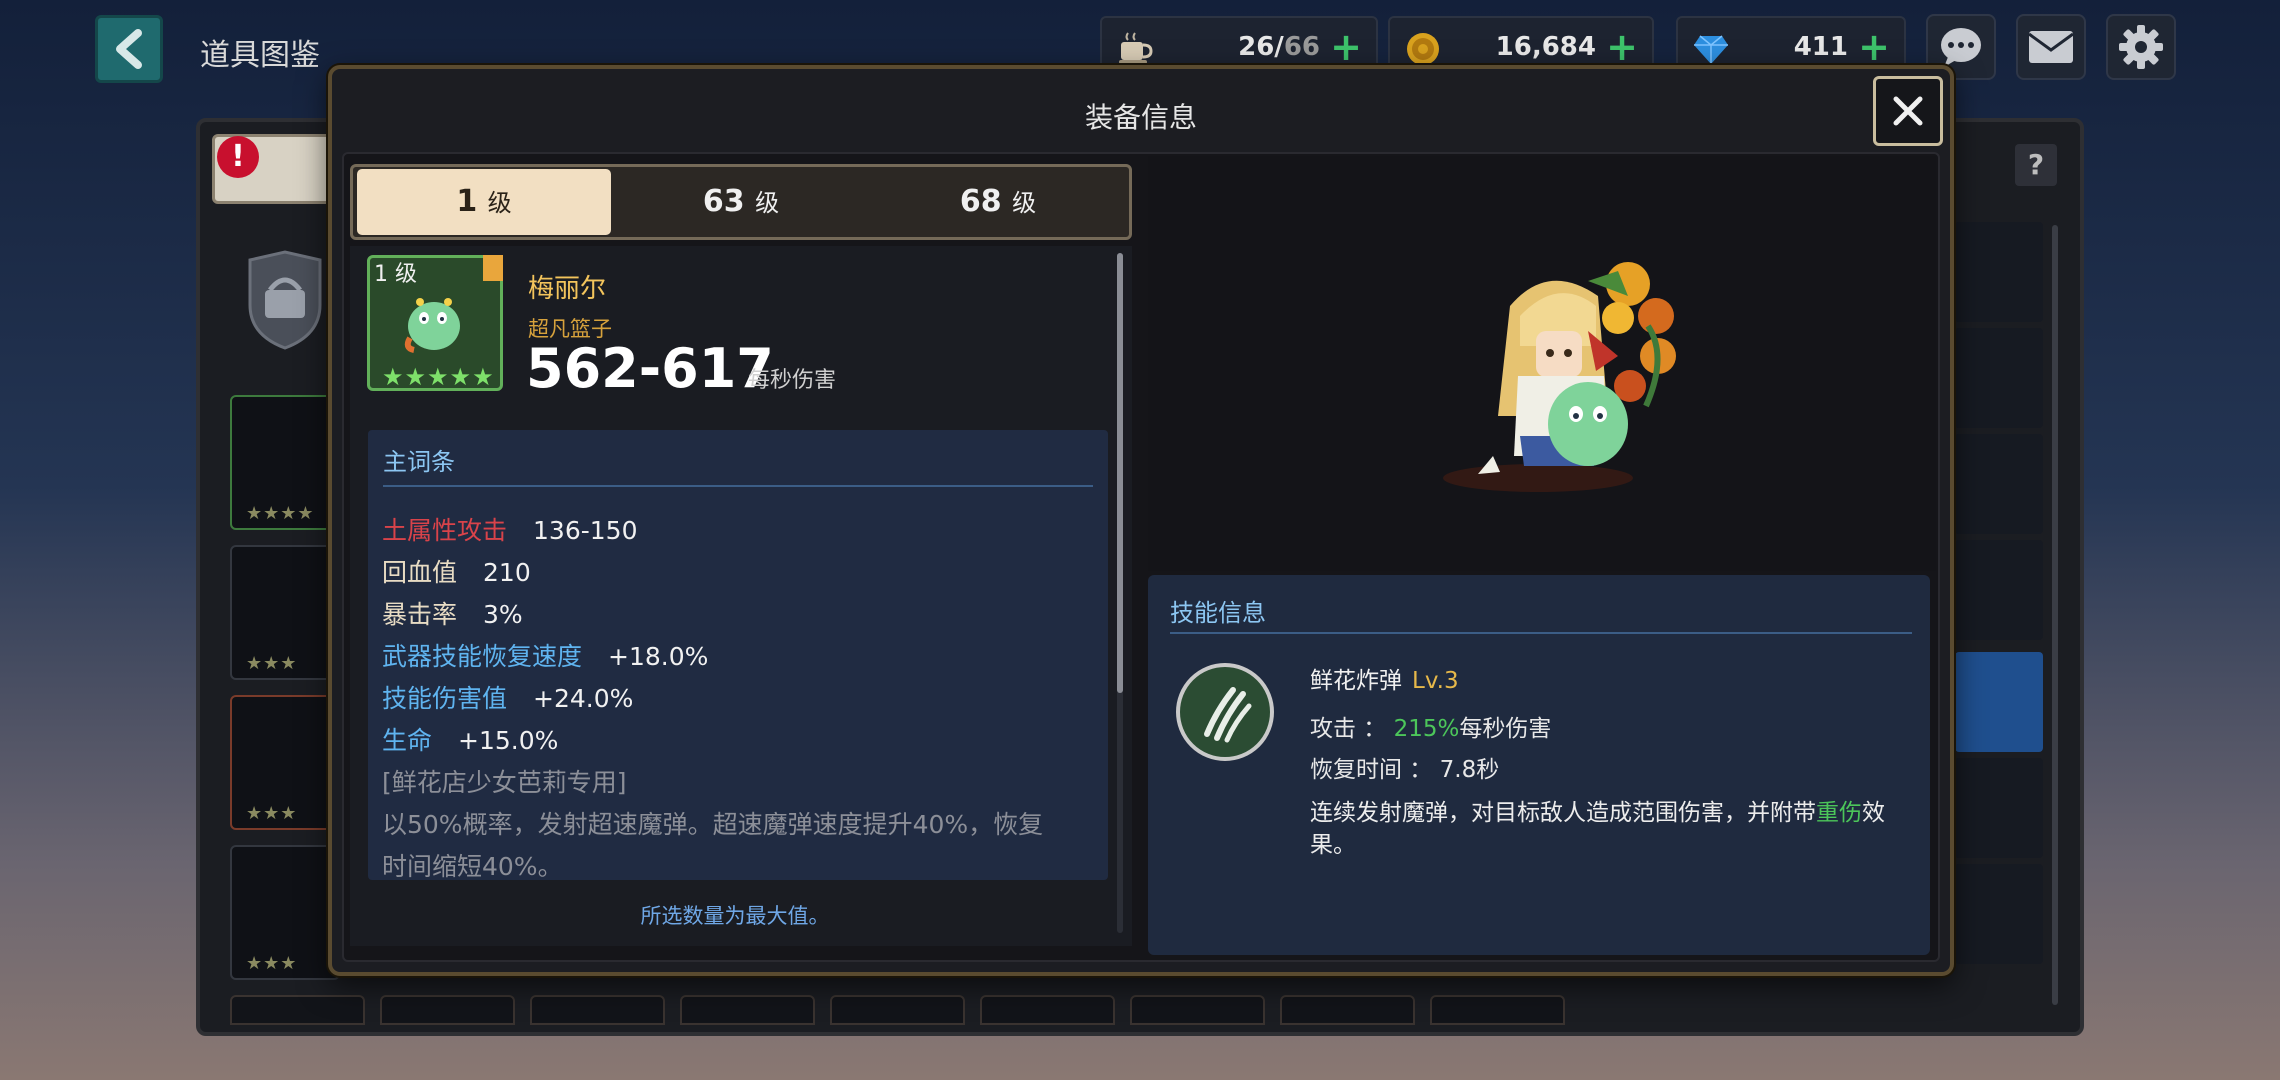  I want to click on mail-button, so click(2051, 47).